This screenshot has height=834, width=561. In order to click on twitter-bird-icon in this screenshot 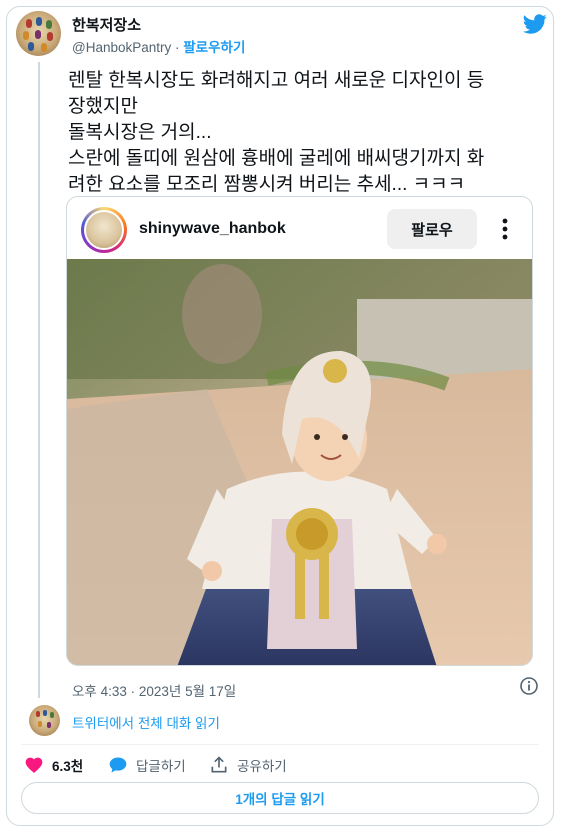, I will do `click(535, 24)`.